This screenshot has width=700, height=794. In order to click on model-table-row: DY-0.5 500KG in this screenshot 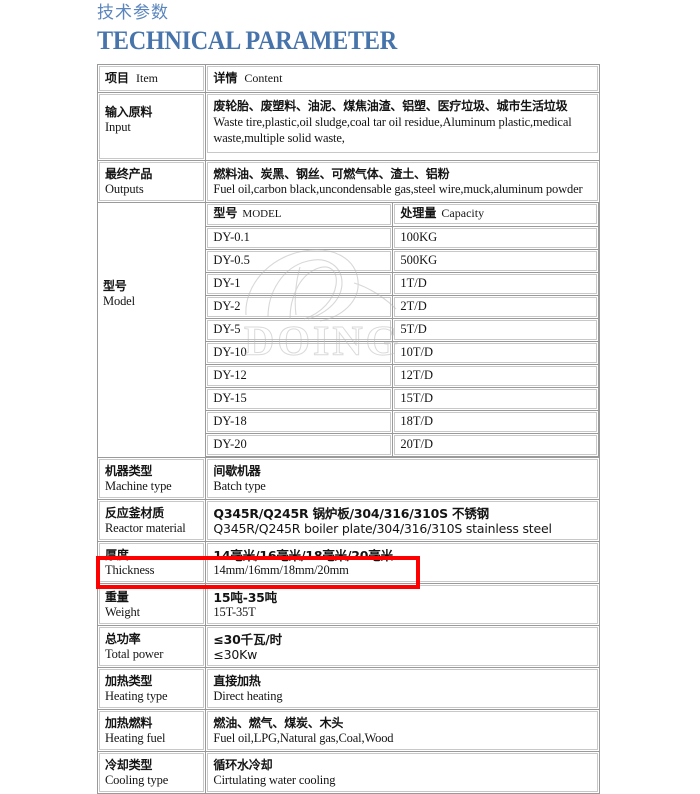, I will do `click(402, 261)`.